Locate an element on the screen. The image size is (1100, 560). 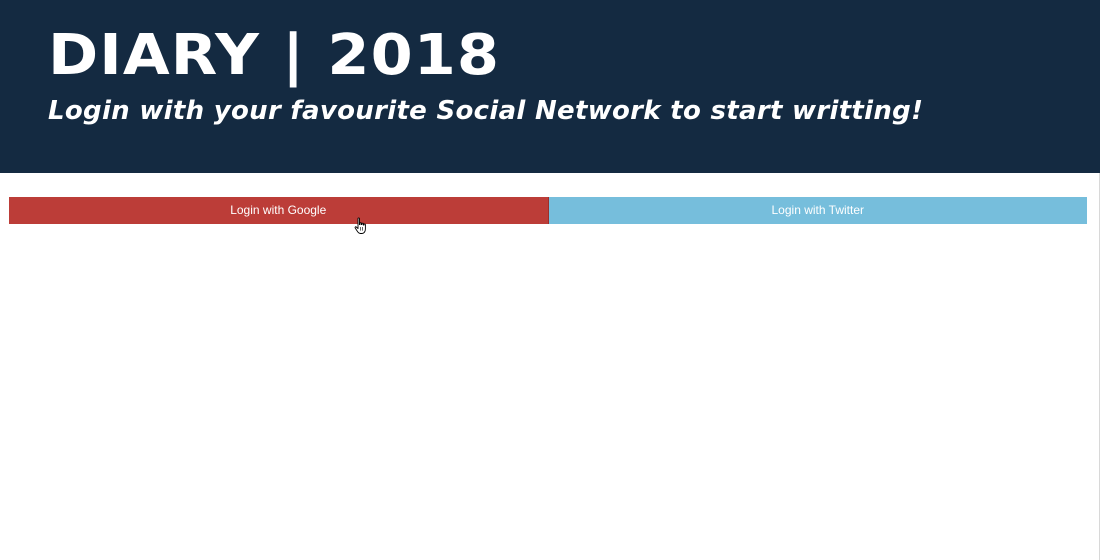
page-title: DIARY | 2018 is located at coordinates (274, 55).